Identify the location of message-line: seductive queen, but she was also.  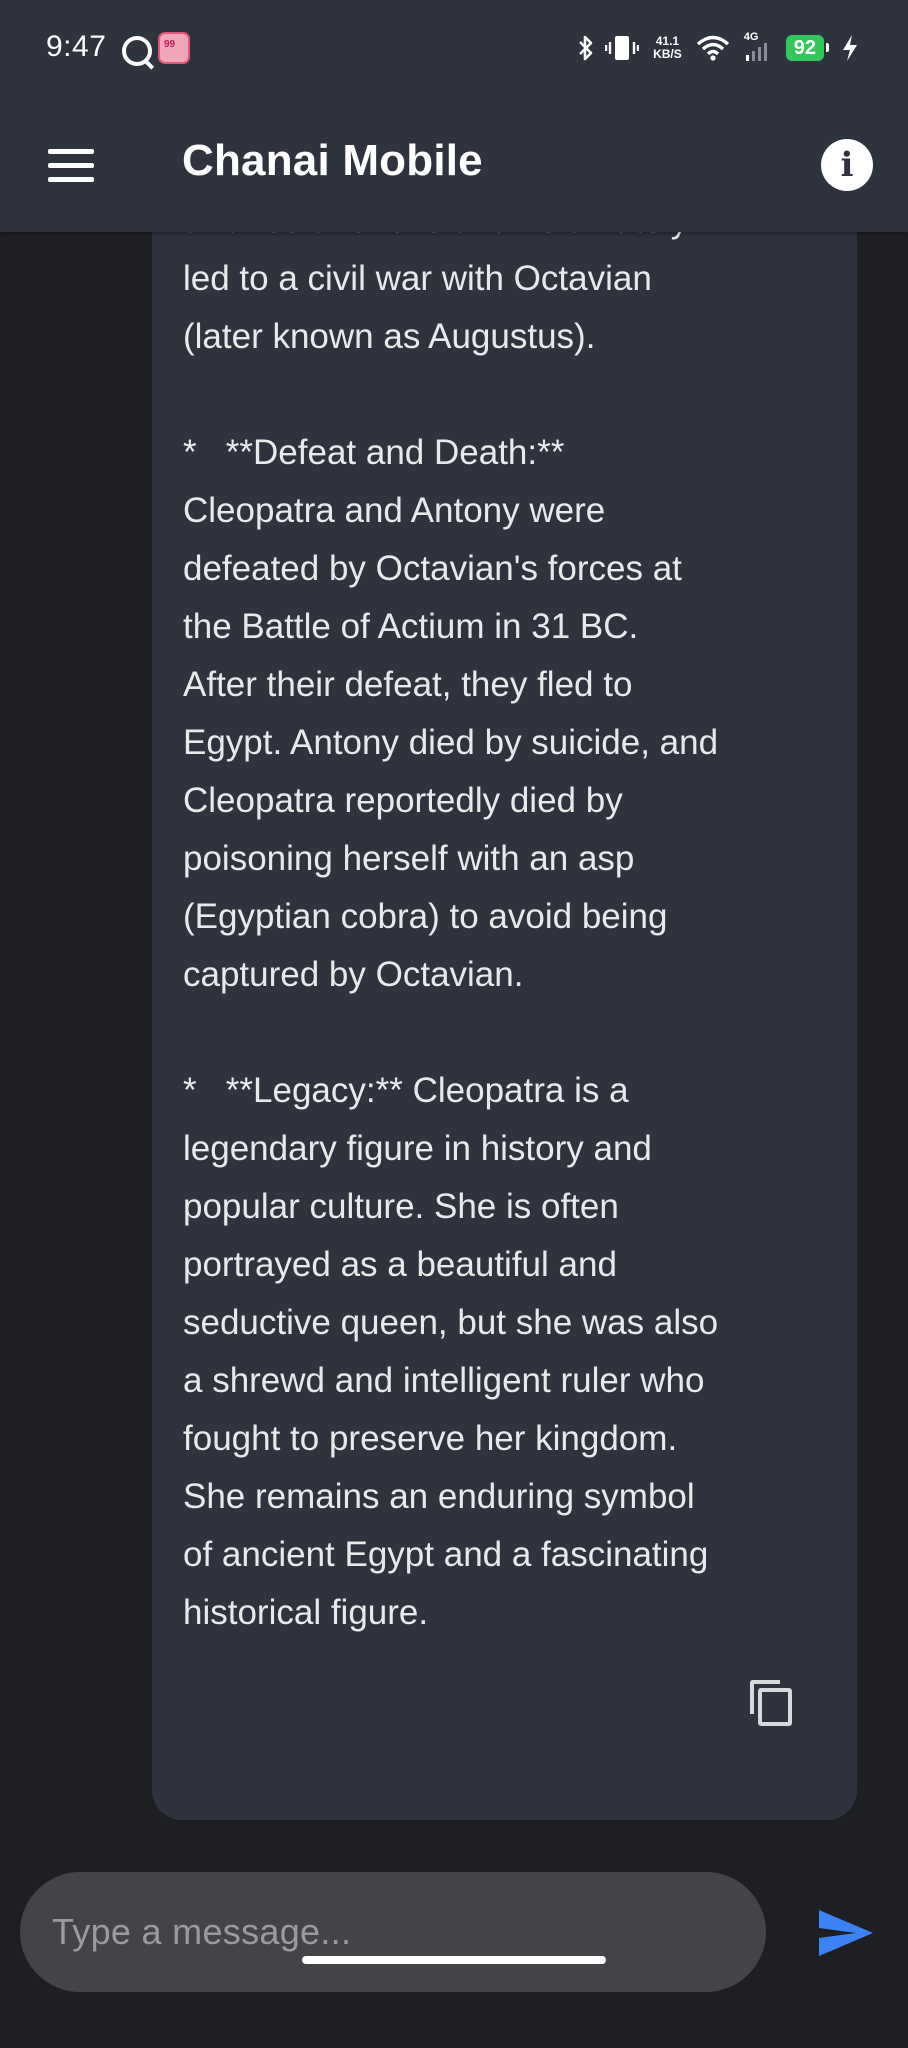
(451, 1322).